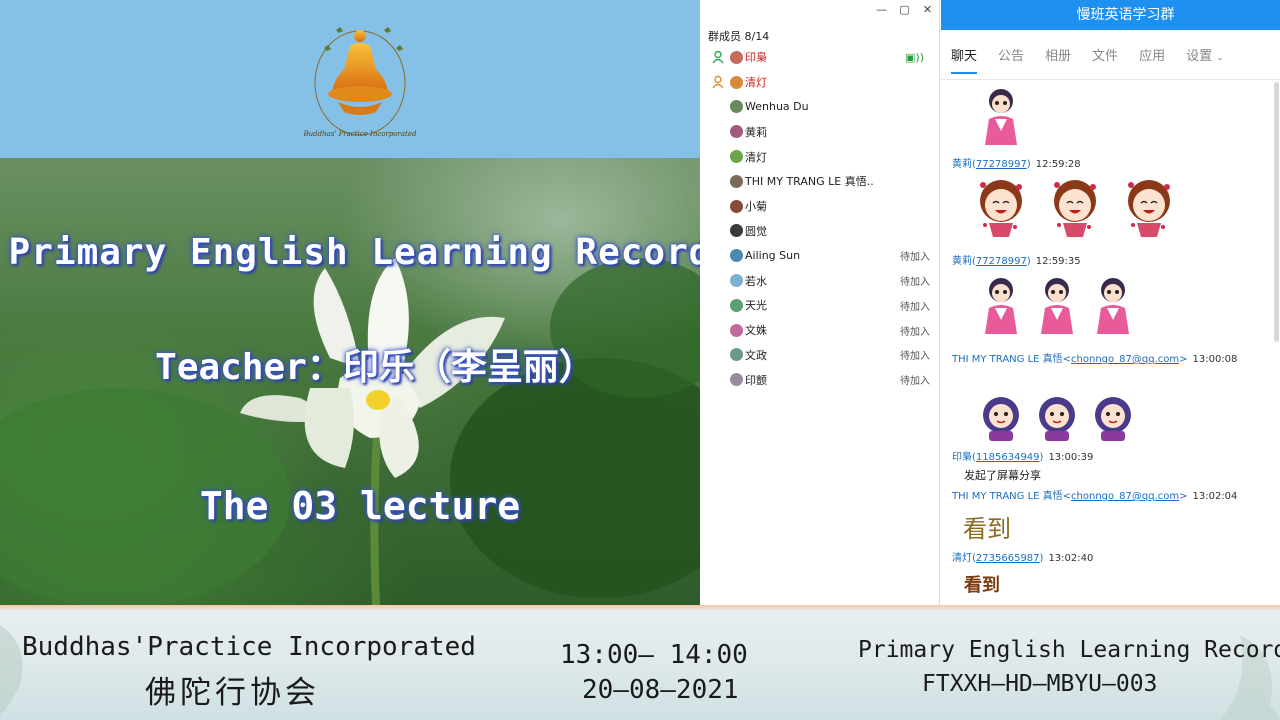 The width and height of the screenshot is (1280, 720). I want to click on message-meta: 黄莉(77278997) 12:59:28, so click(1016, 164).